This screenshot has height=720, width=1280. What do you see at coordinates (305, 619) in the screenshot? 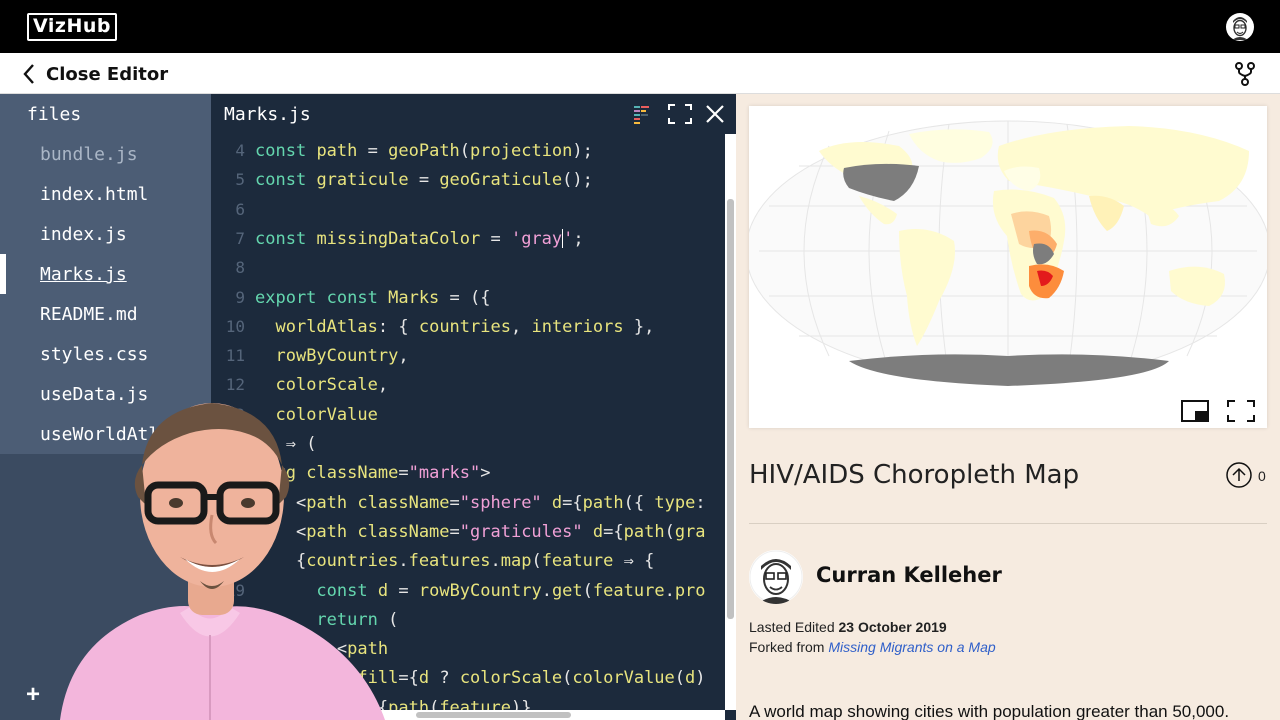
I see `code-line: 20 return (` at bounding box center [305, 619].